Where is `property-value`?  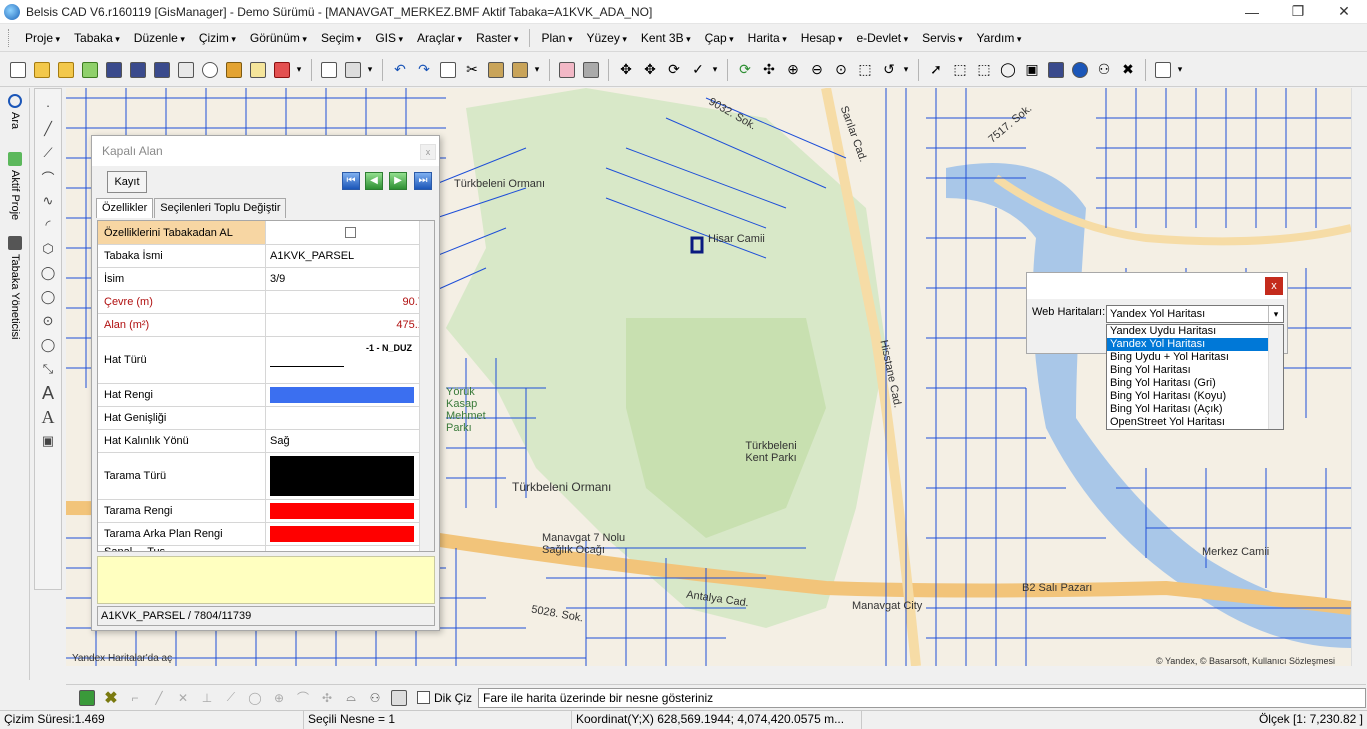
property-value is located at coordinates (350, 548).